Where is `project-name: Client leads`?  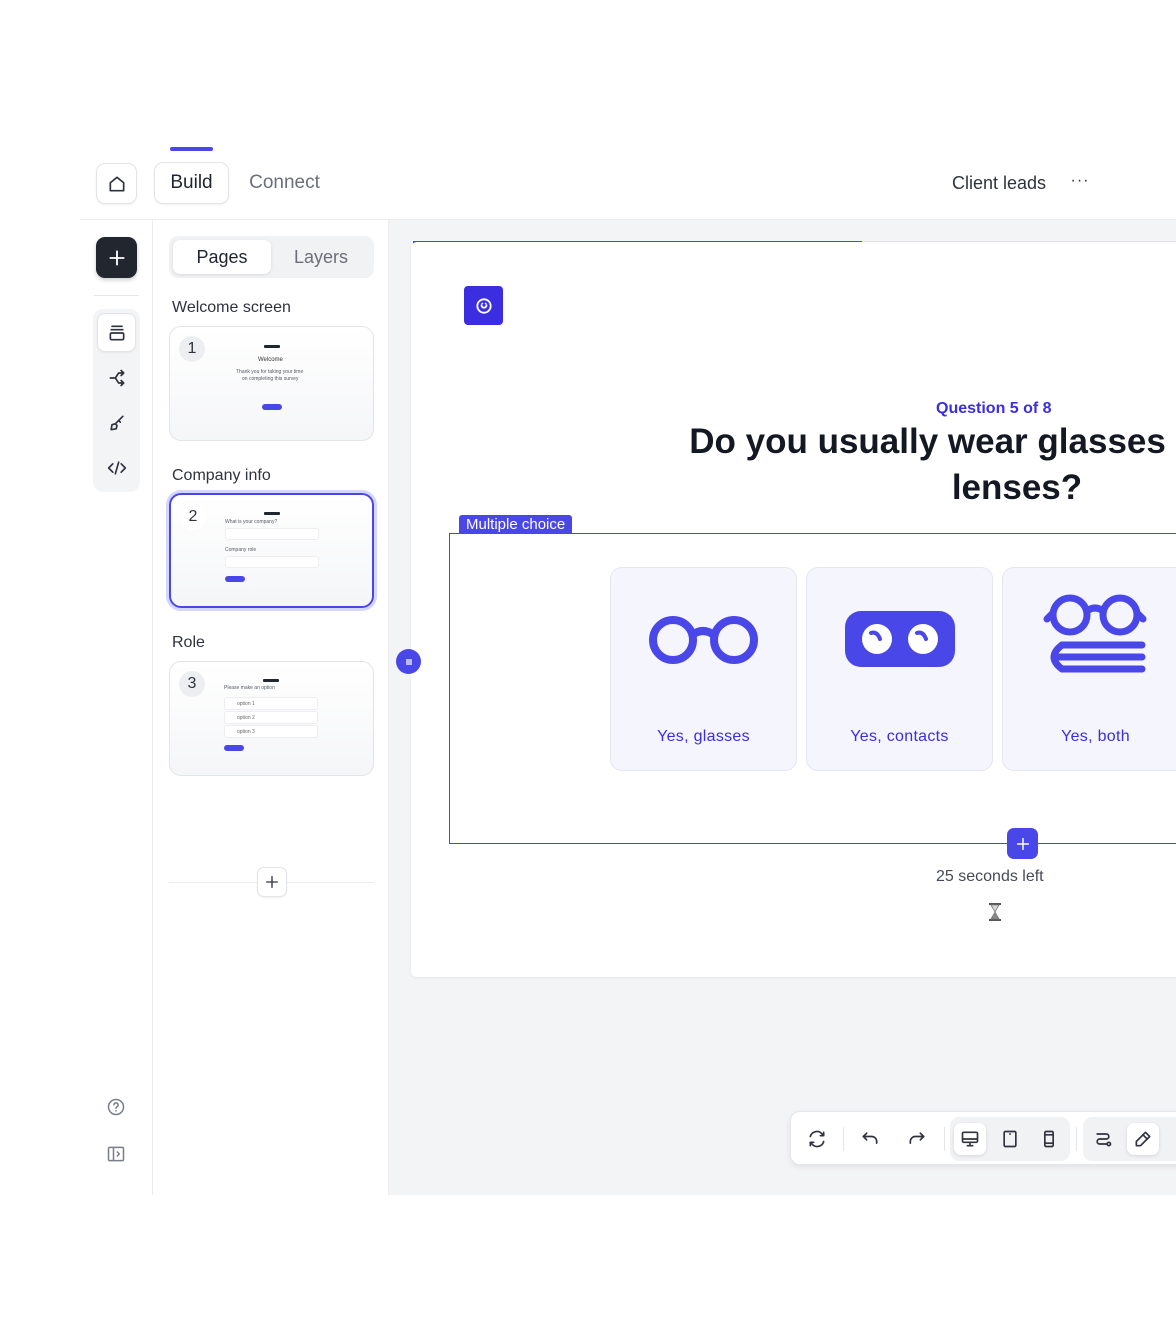 project-name: Client leads is located at coordinates (999, 183).